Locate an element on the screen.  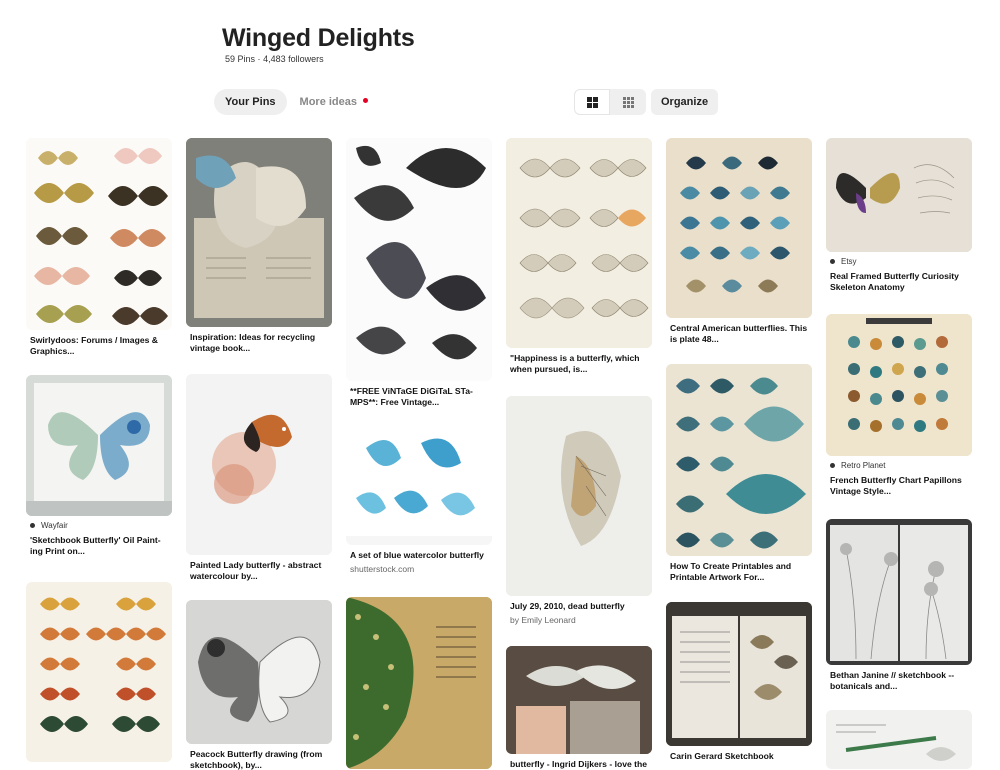
pin-card: Carin Gerard Sketchbook is located at coordinates (739, 682).